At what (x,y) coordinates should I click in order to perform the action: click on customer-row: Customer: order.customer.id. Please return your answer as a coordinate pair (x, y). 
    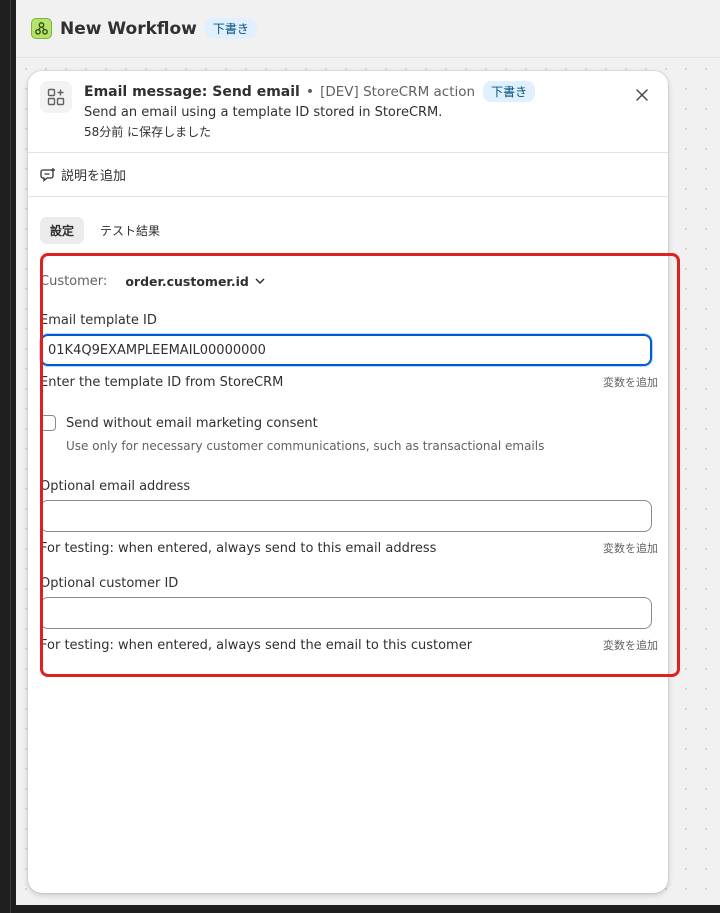
    Looking at the image, I should click on (348, 281).